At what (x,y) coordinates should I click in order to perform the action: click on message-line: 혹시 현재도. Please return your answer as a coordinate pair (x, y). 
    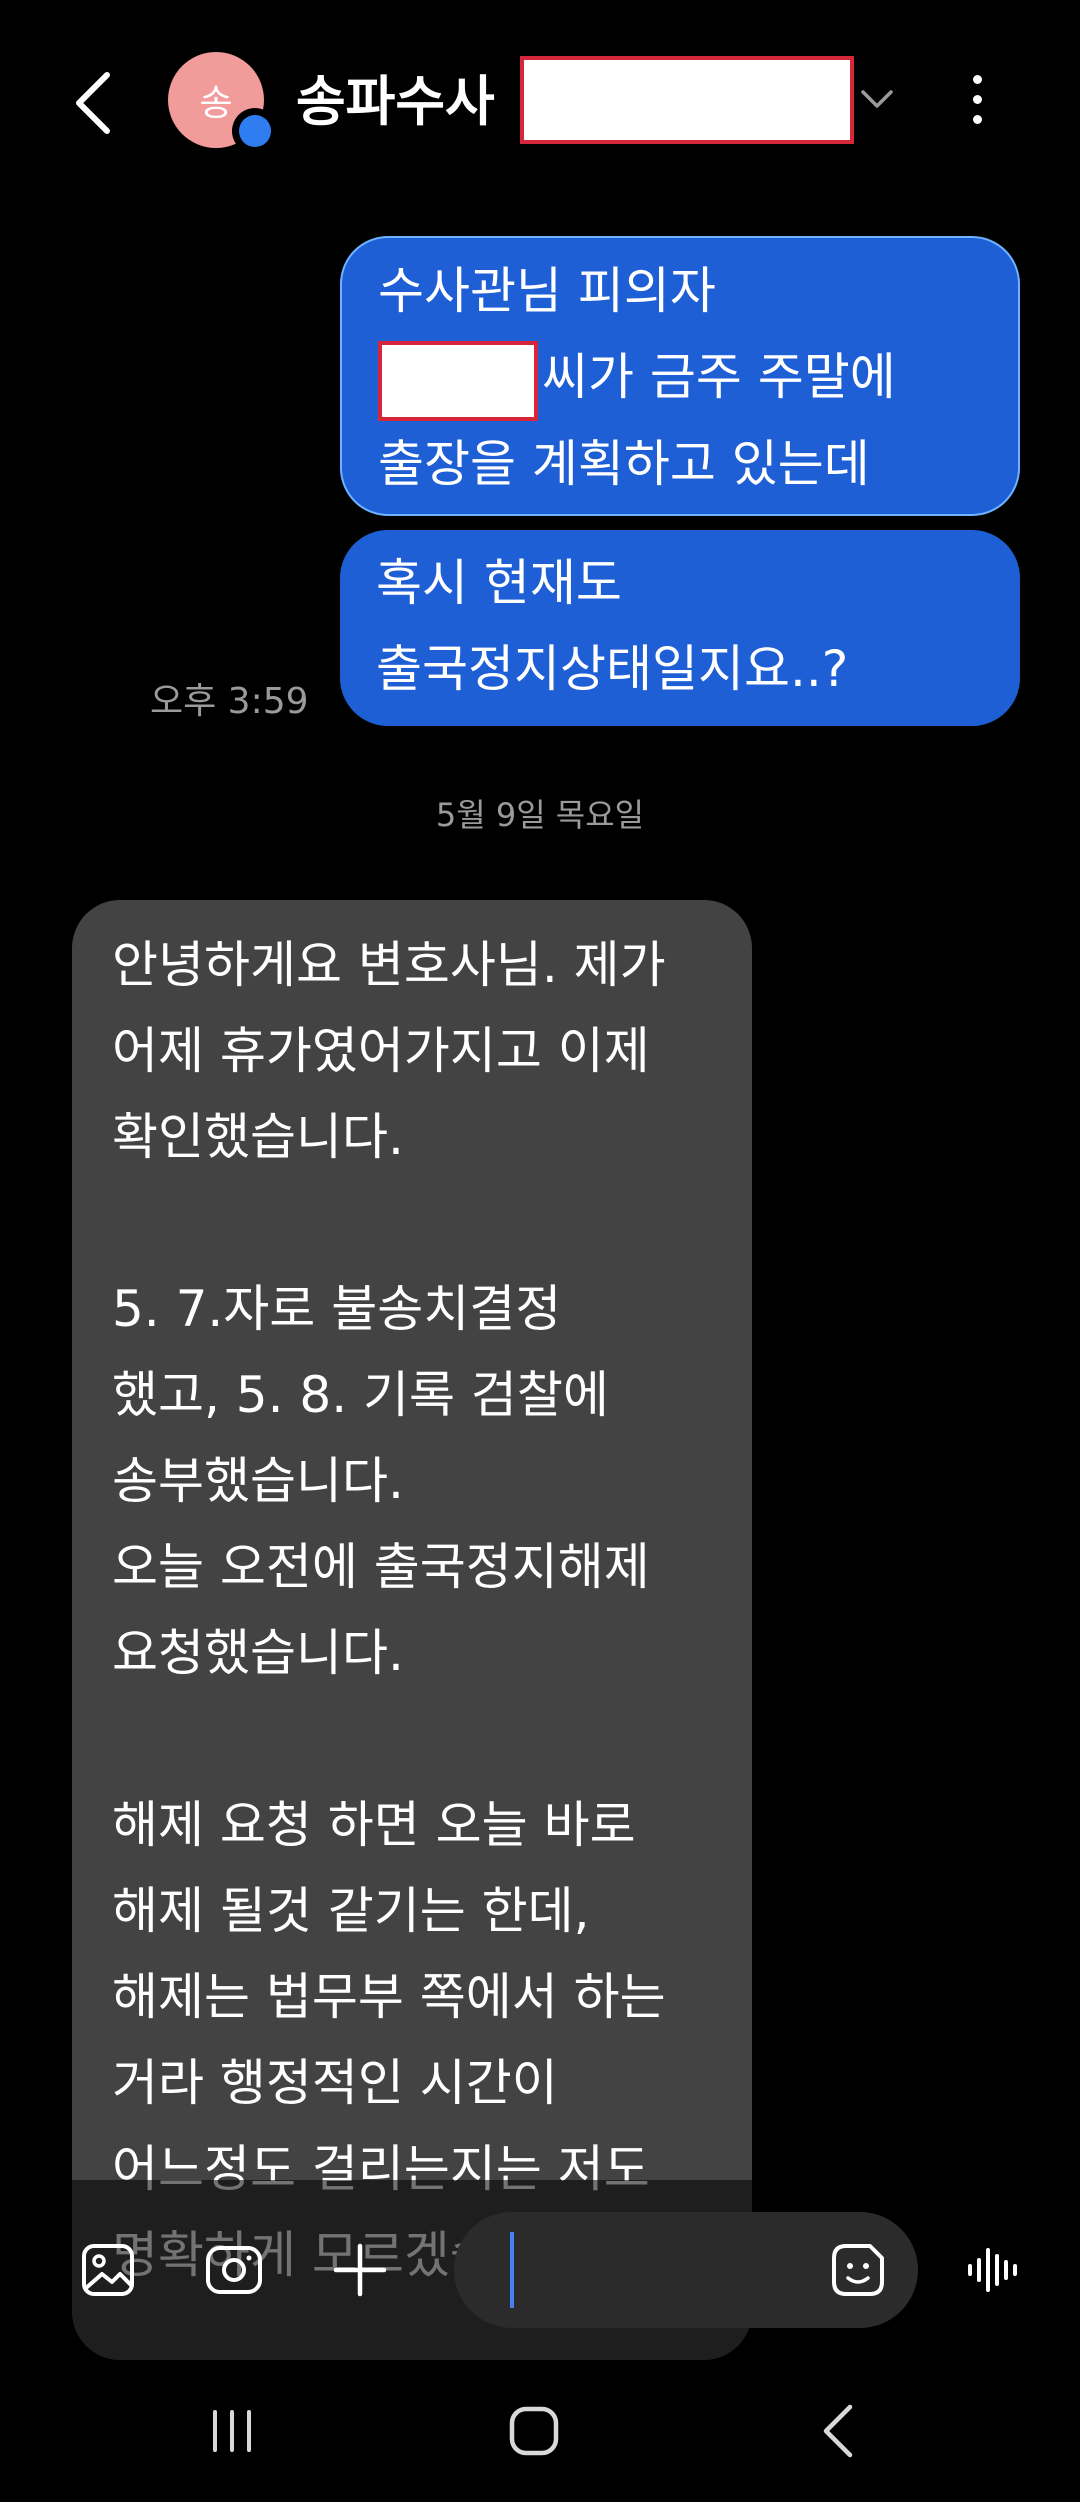
    Looking at the image, I should click on (499, 583).